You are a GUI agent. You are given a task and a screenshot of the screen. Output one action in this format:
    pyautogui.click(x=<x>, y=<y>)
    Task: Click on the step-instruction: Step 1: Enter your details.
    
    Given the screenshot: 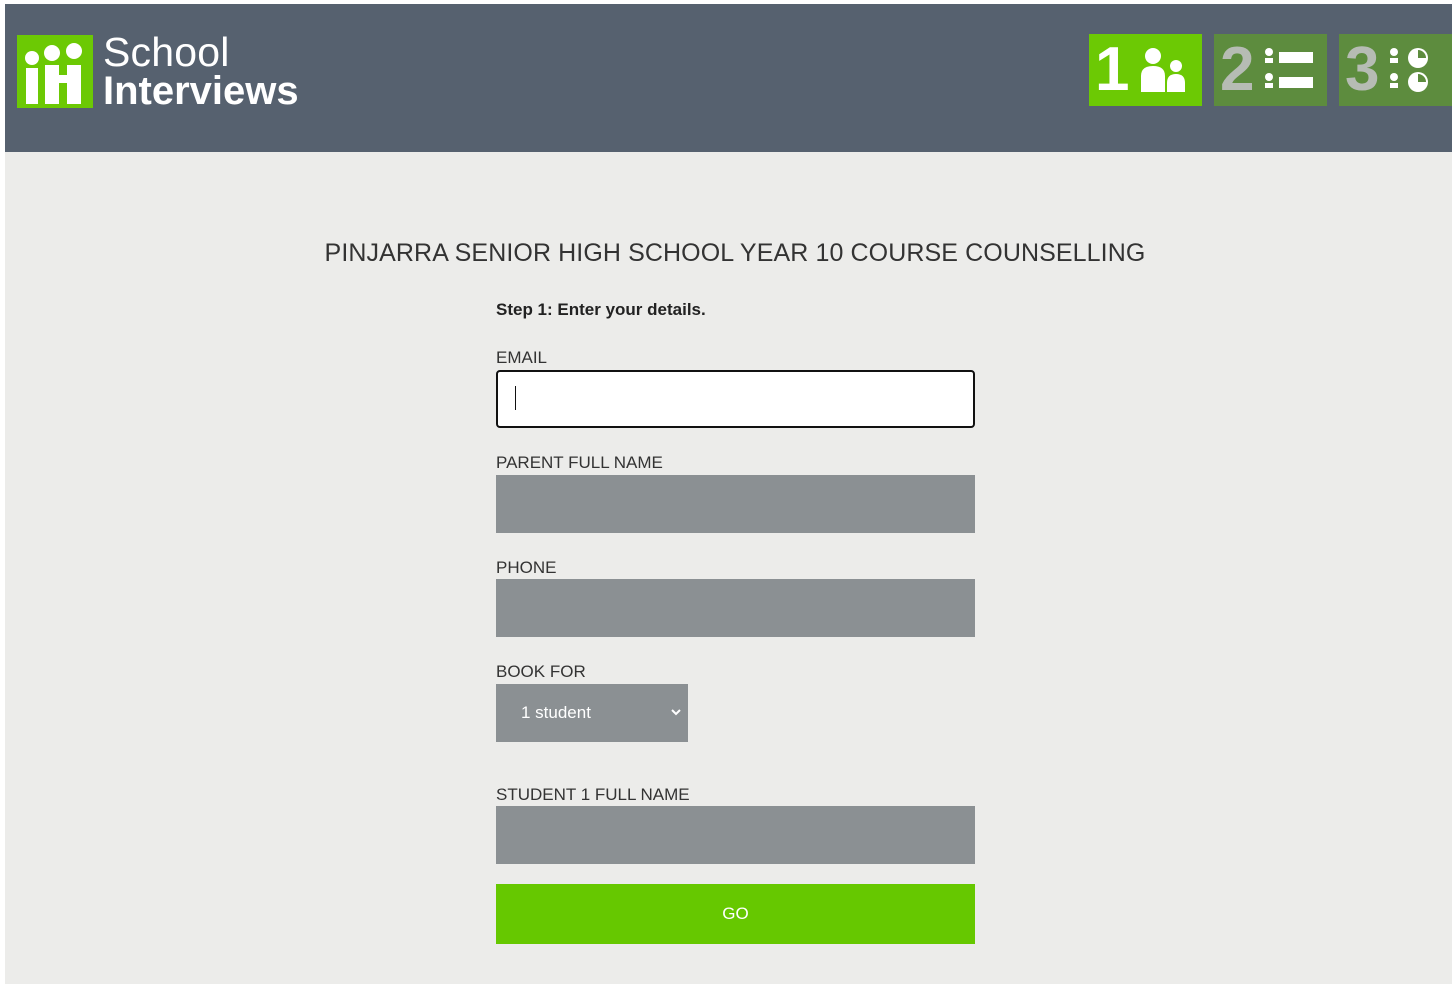 What is the action you would take?
    pyautogui.click(x=601, y=309)
    